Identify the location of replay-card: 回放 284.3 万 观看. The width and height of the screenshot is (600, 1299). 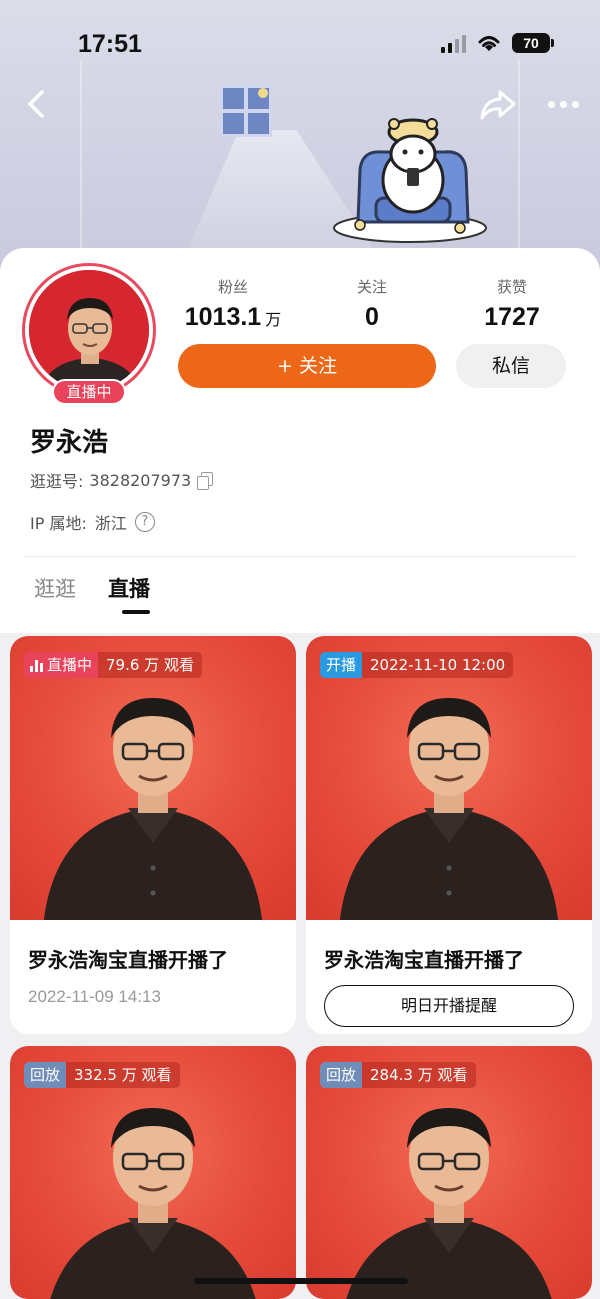
(449, 1172).